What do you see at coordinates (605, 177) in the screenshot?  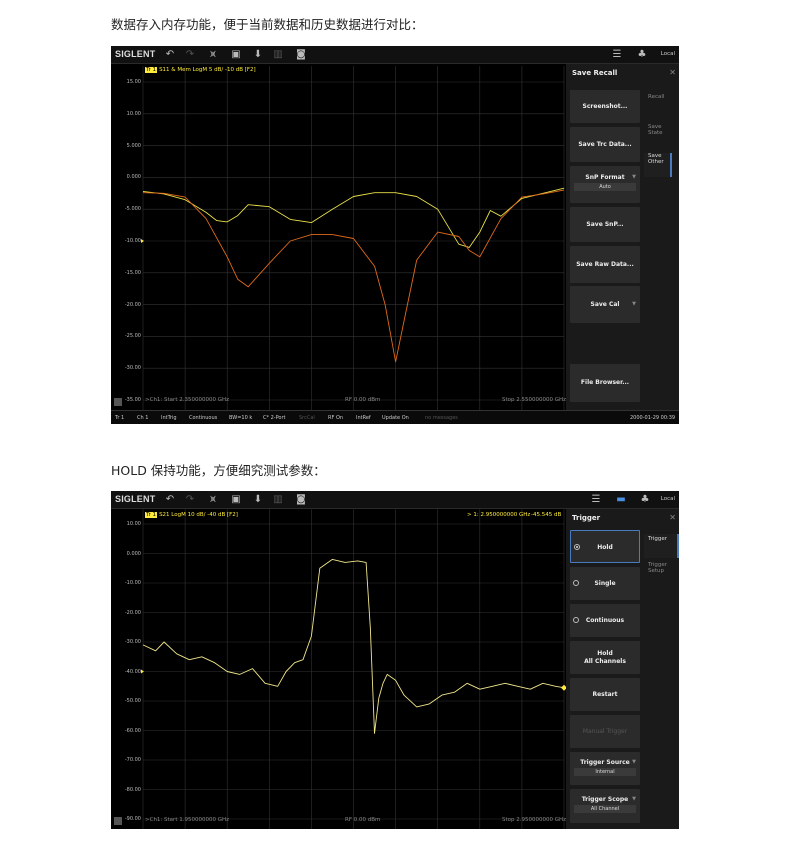 I see `snp-format-label: SnP Format` at bounding box center [605, 177].